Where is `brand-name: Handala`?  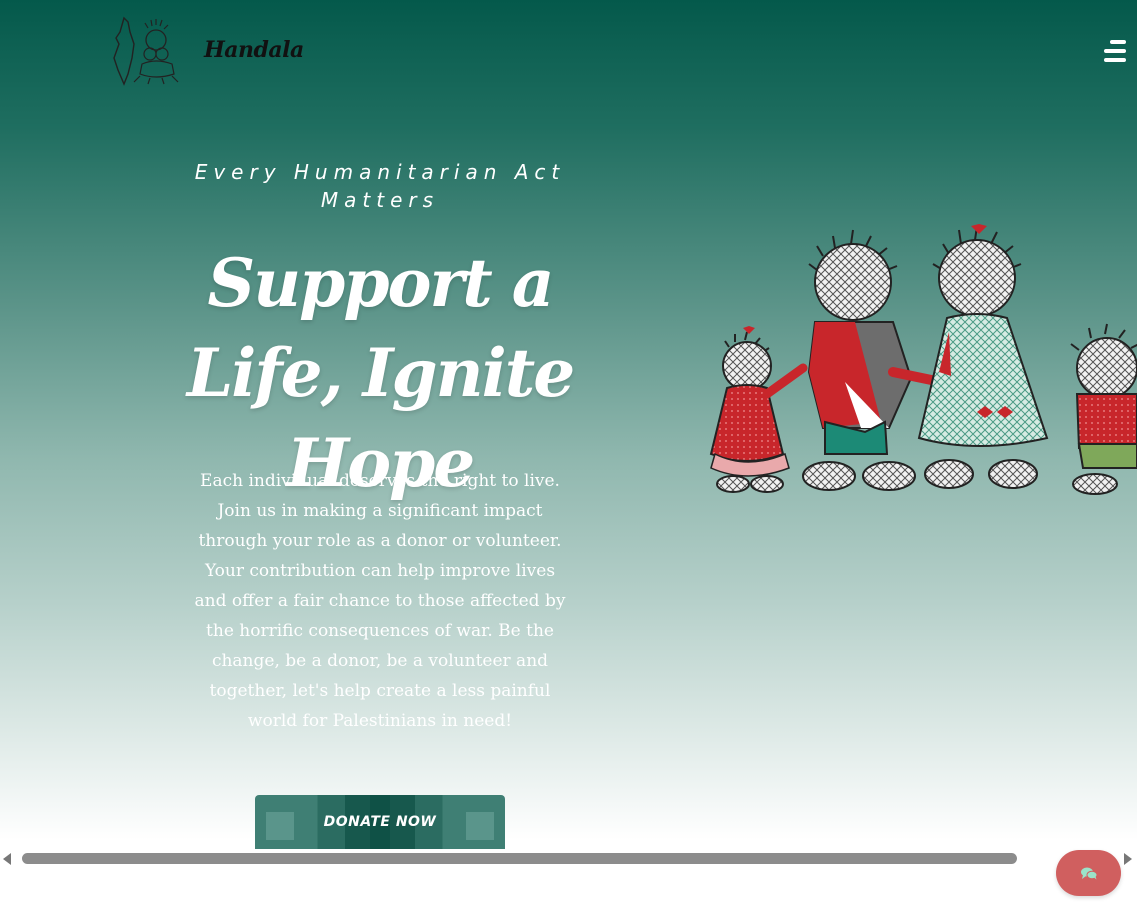 brand-name: Handala is located at coordinates (254, 50).